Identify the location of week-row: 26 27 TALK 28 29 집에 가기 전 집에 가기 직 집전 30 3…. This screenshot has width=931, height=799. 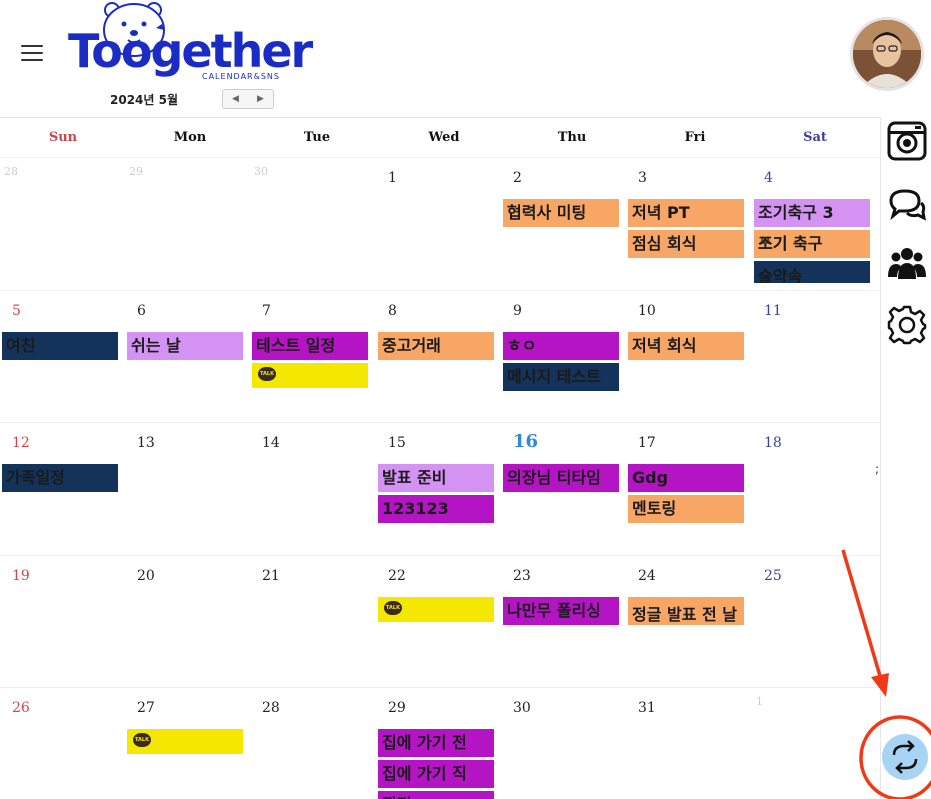
(440, 743).